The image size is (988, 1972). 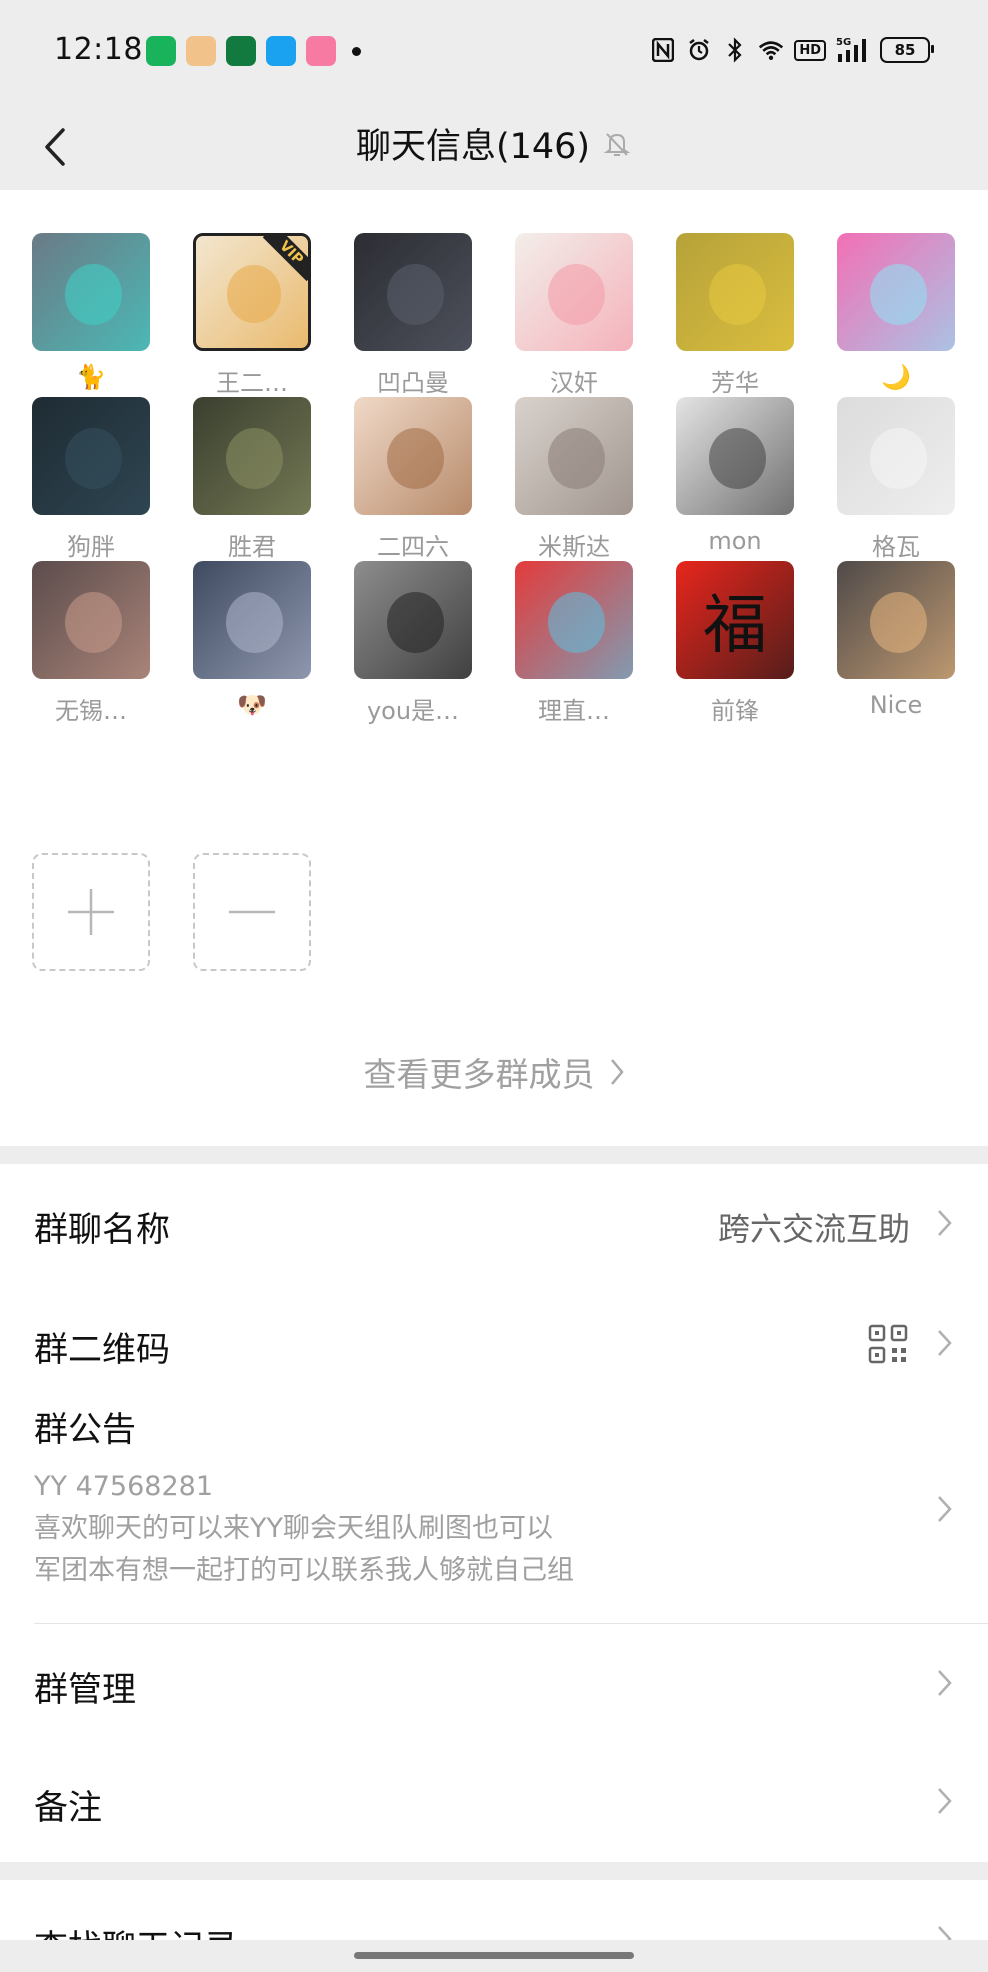 I want to click on pet-app-icon, so click(x=201, y=51).